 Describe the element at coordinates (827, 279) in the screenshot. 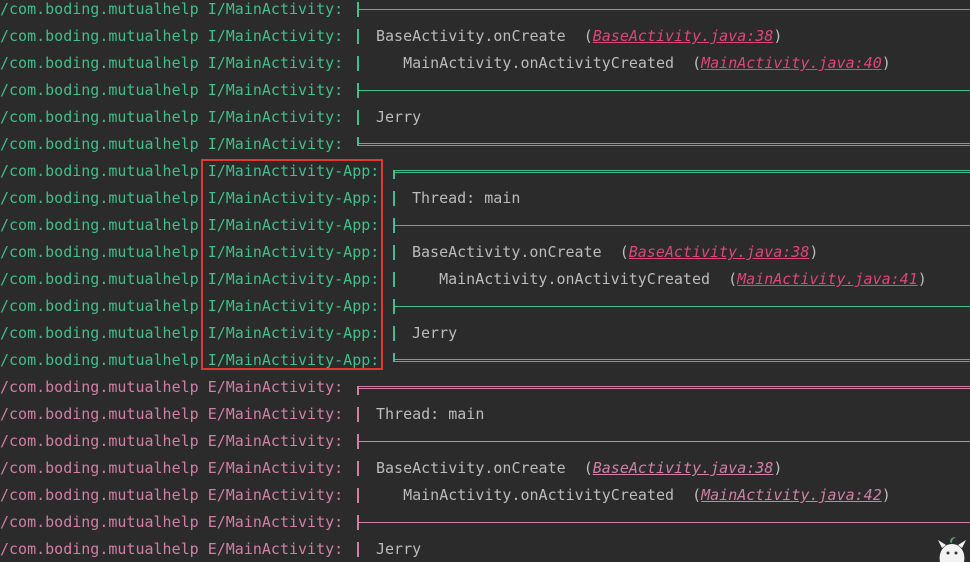

I see `source-link: MainActivity.java:41` at that location.